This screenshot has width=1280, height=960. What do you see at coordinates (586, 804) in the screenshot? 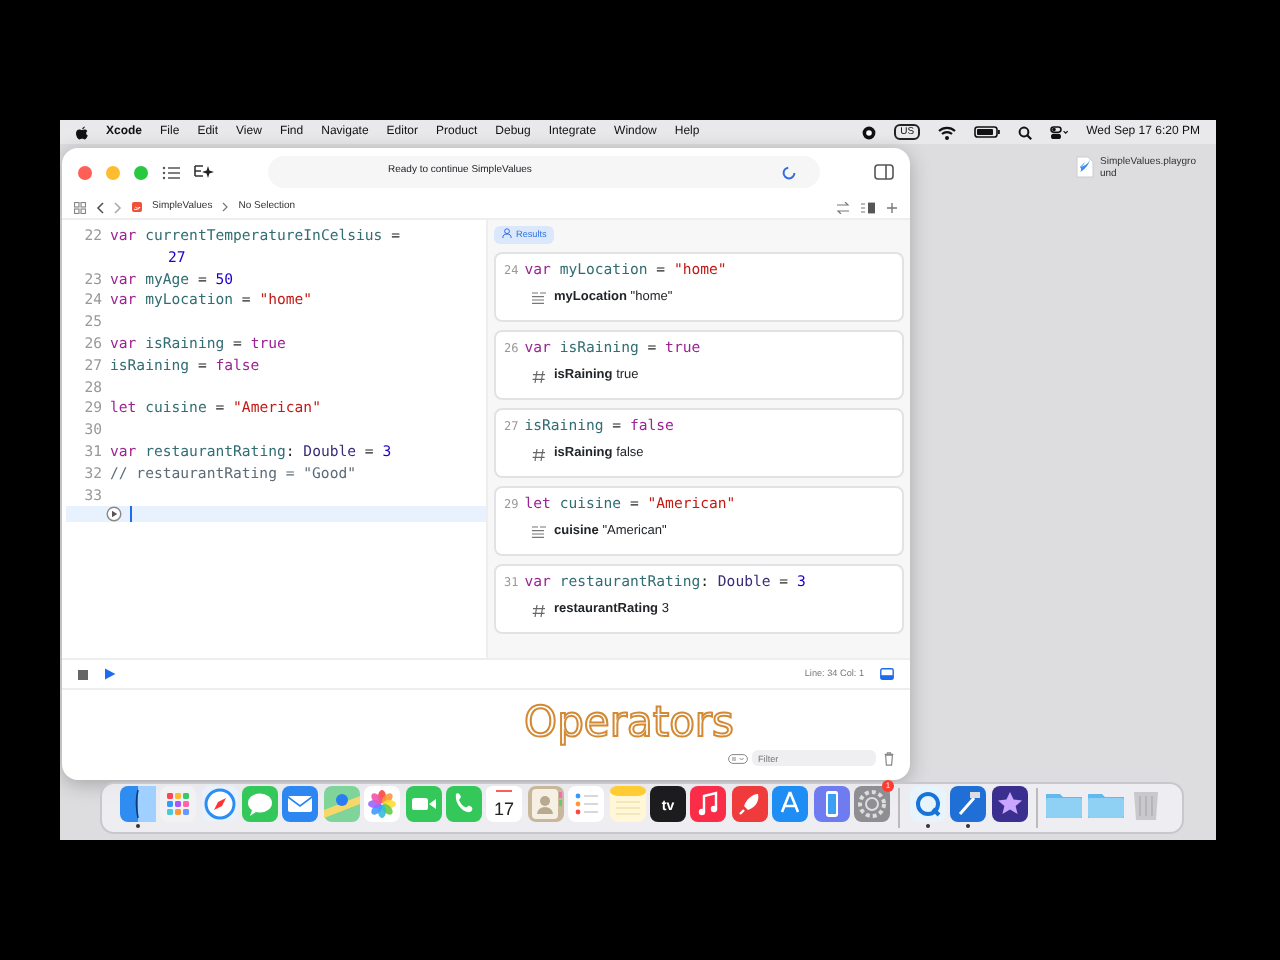
I see `checklist-icon` at bounding box center [586, 804].